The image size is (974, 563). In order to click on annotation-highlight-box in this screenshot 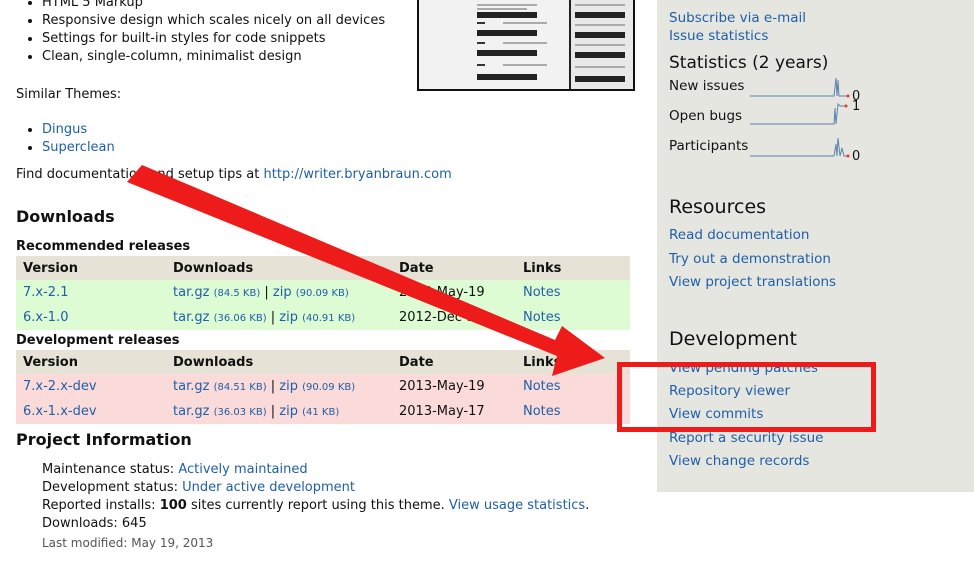, I will do `click(746, 397)`.